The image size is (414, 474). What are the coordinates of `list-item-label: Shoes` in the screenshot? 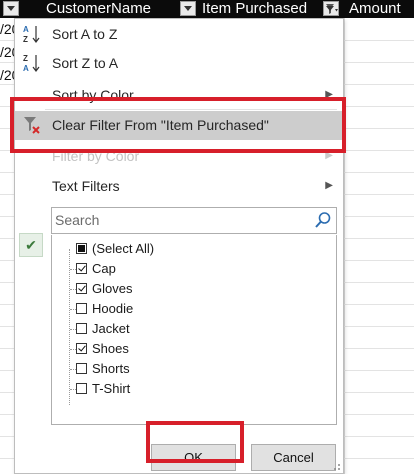 It's located at (110, 348).